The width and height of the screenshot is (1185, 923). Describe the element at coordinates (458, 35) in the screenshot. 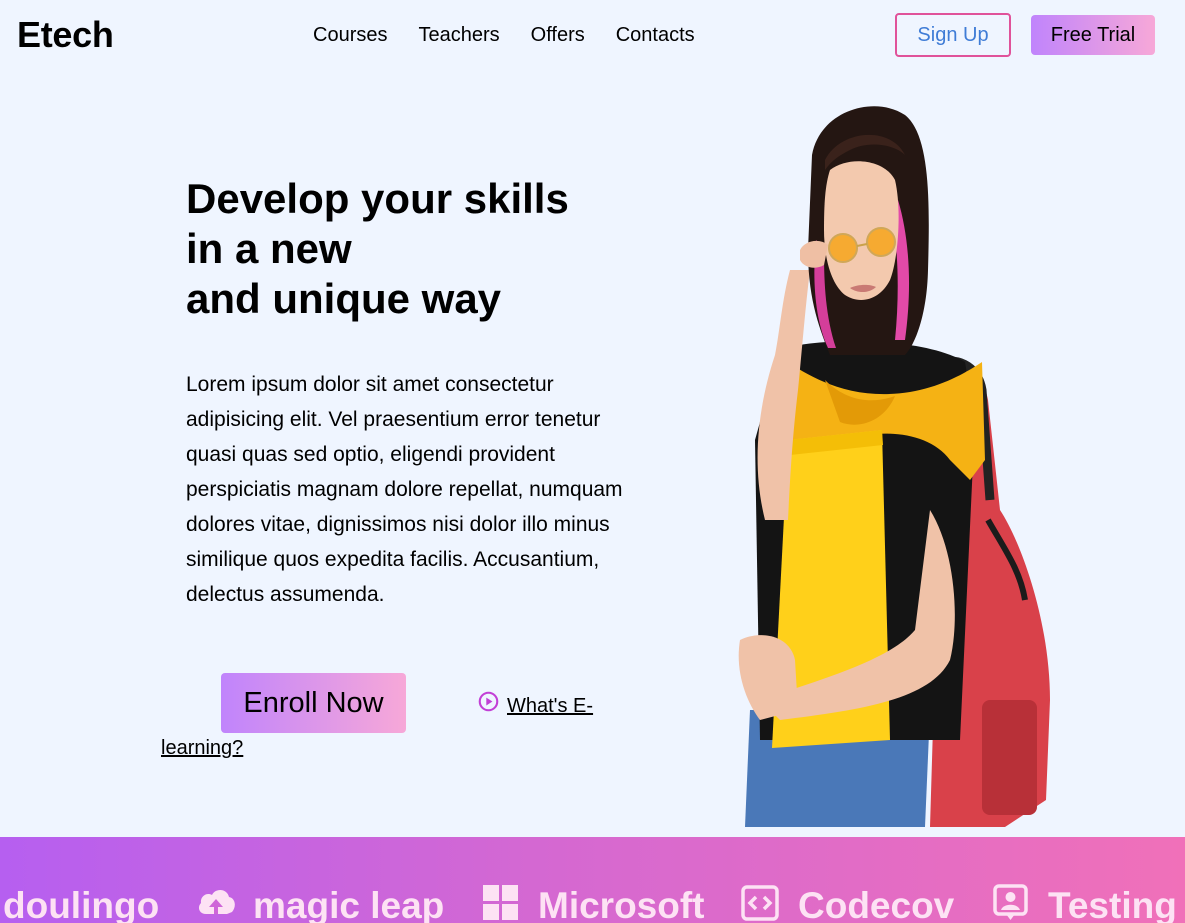

I see `nav-teachers: Teachers` at that location.